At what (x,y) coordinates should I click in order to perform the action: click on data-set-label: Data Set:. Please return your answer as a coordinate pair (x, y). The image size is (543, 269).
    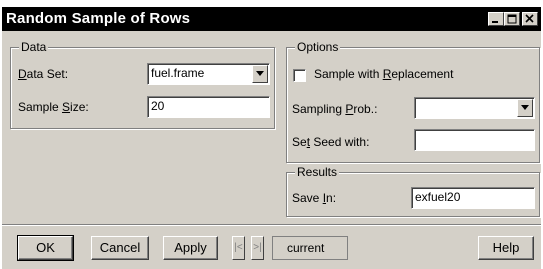
    Looking at the image, I should click on (43, 74).